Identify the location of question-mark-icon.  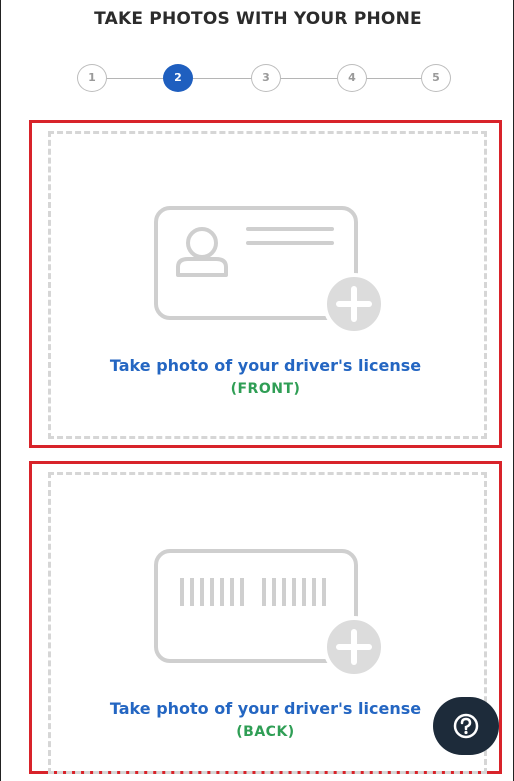
(466, 726).